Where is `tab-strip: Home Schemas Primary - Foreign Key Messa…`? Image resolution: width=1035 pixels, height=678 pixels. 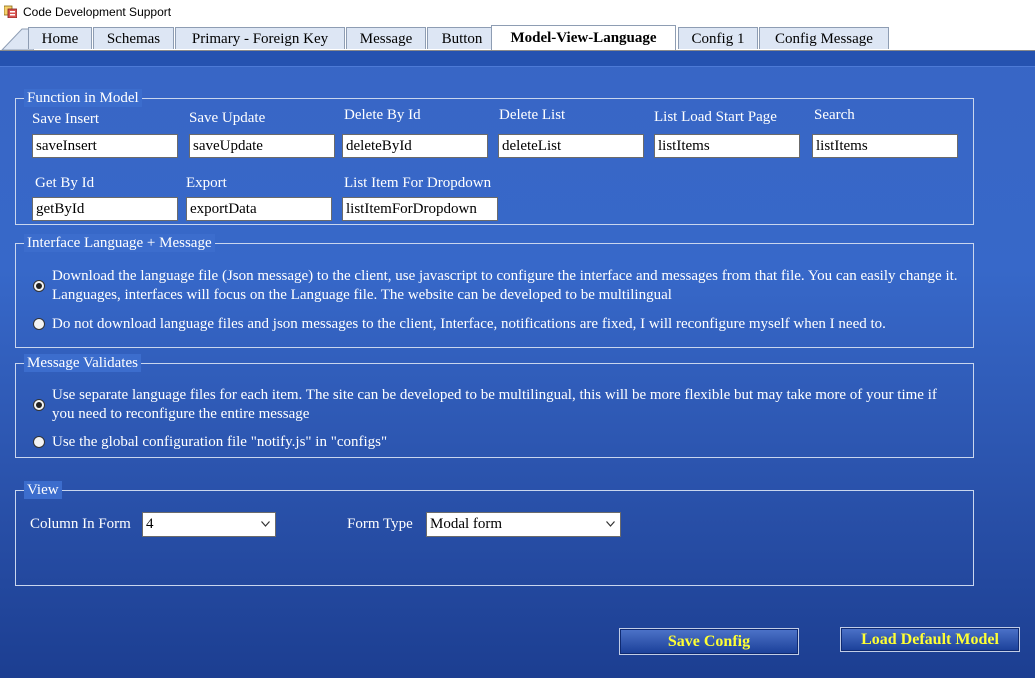 tab-strip: Home Schemas Primary - Foreign Key Messa… is located at coordinates (517, 37).